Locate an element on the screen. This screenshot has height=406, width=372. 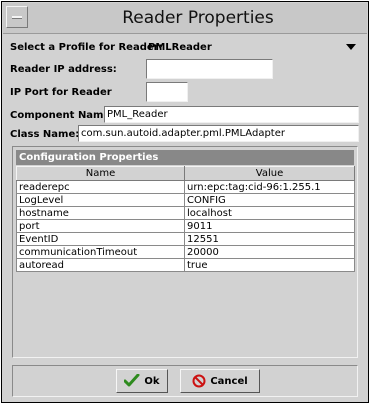
port-label: IP Port for Reader is located at coordinates (61, 92).